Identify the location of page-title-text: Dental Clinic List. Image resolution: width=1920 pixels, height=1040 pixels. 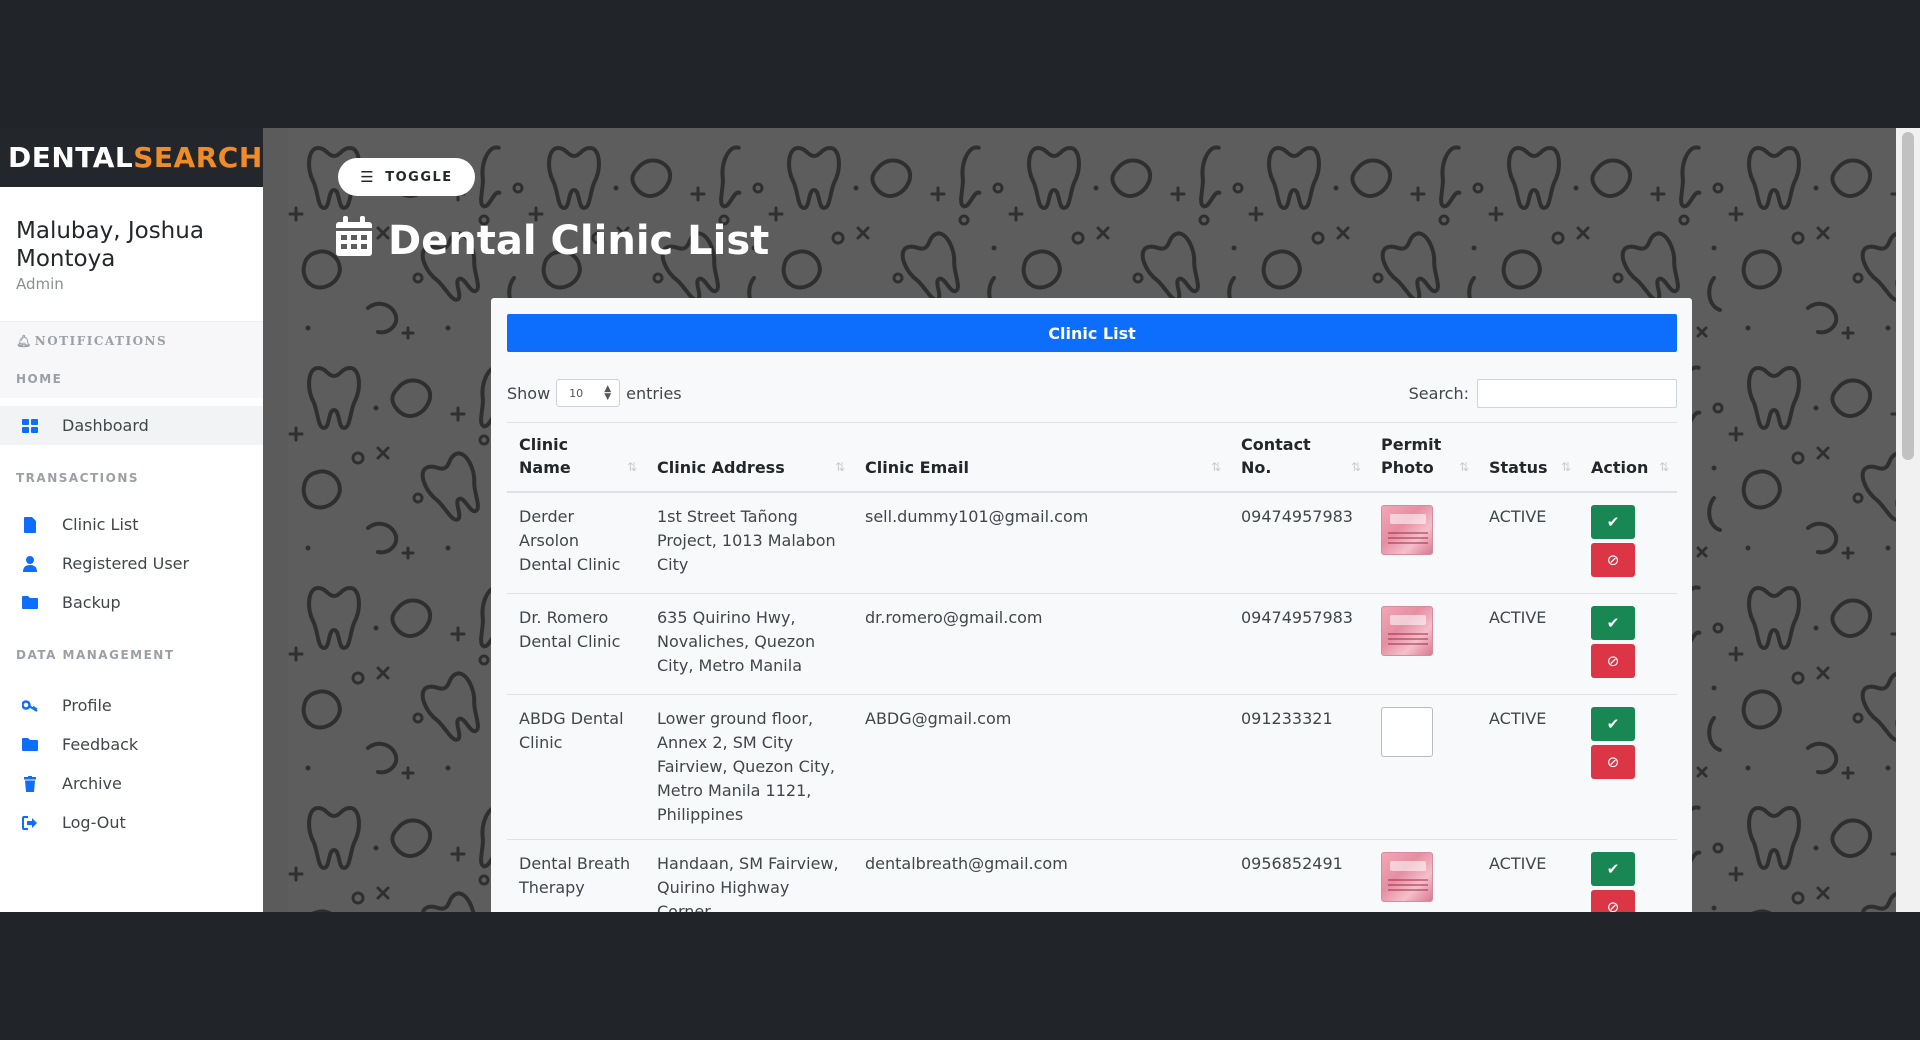
(579, 241).